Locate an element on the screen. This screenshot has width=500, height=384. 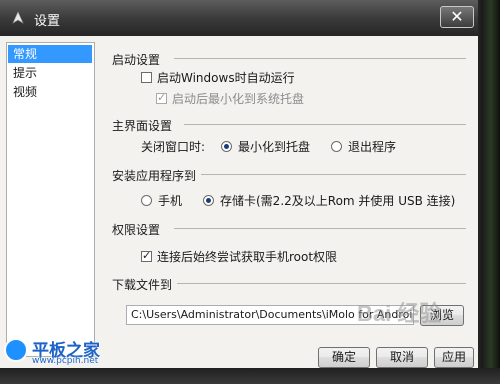
site-watermark-url: www.pcpih.net is located at coordinates (65, 361).